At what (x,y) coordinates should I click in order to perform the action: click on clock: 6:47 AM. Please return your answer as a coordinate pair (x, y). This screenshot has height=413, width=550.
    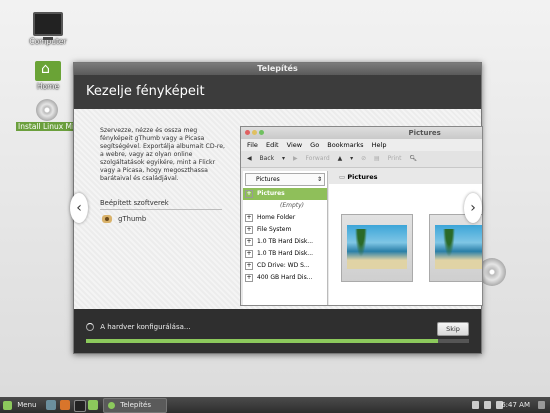
    Looking at the image, I should click on (515, 405).